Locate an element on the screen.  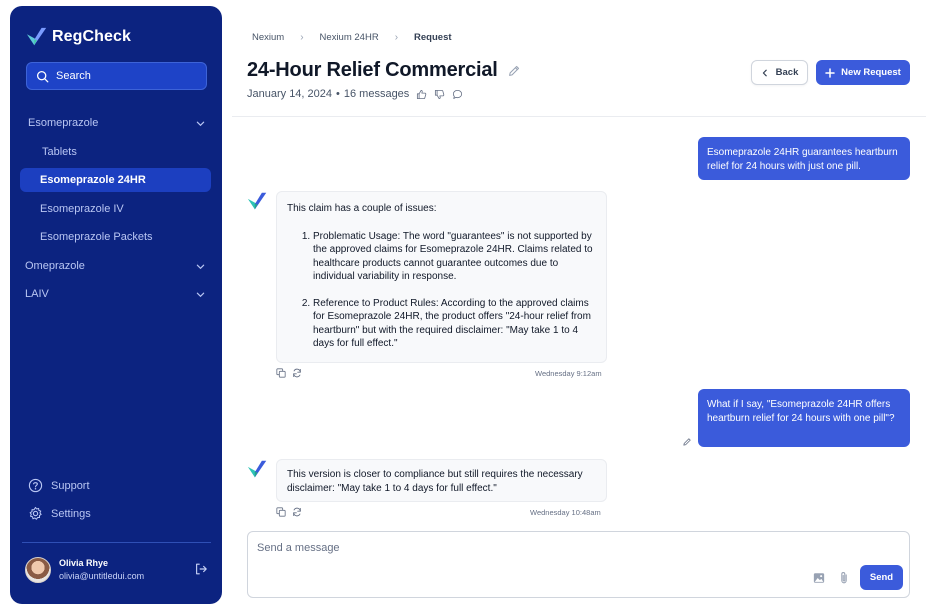
send-button: Send is located at coordinates (881, 577).